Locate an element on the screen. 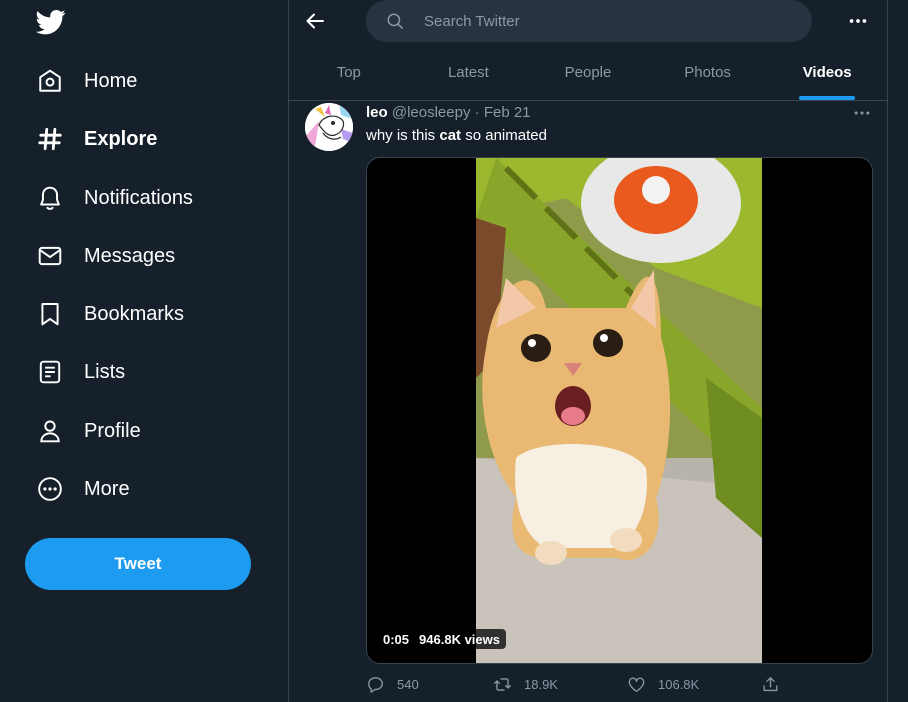 The height and width of the screenshot is (702, 908). tab-latest: Latest is located at coordinates (469, 76).